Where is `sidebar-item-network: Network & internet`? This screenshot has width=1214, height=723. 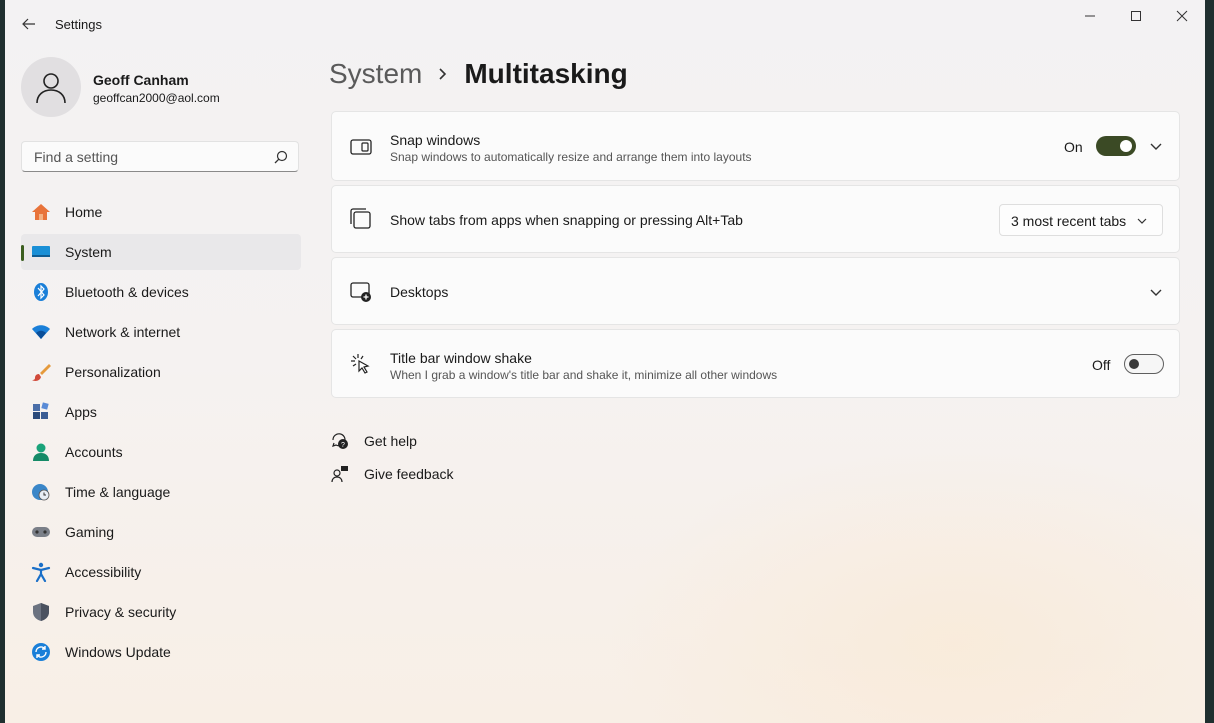 sidebar-item-network: Network & internet is located at coordinates (161, 332).